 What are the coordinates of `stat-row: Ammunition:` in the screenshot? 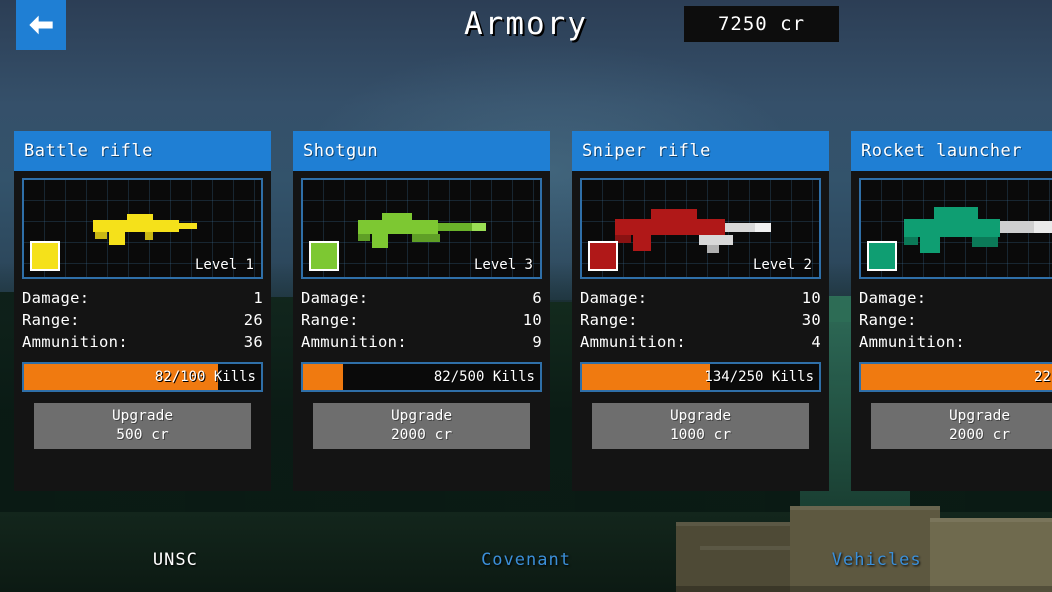 It's located at (955, 342).